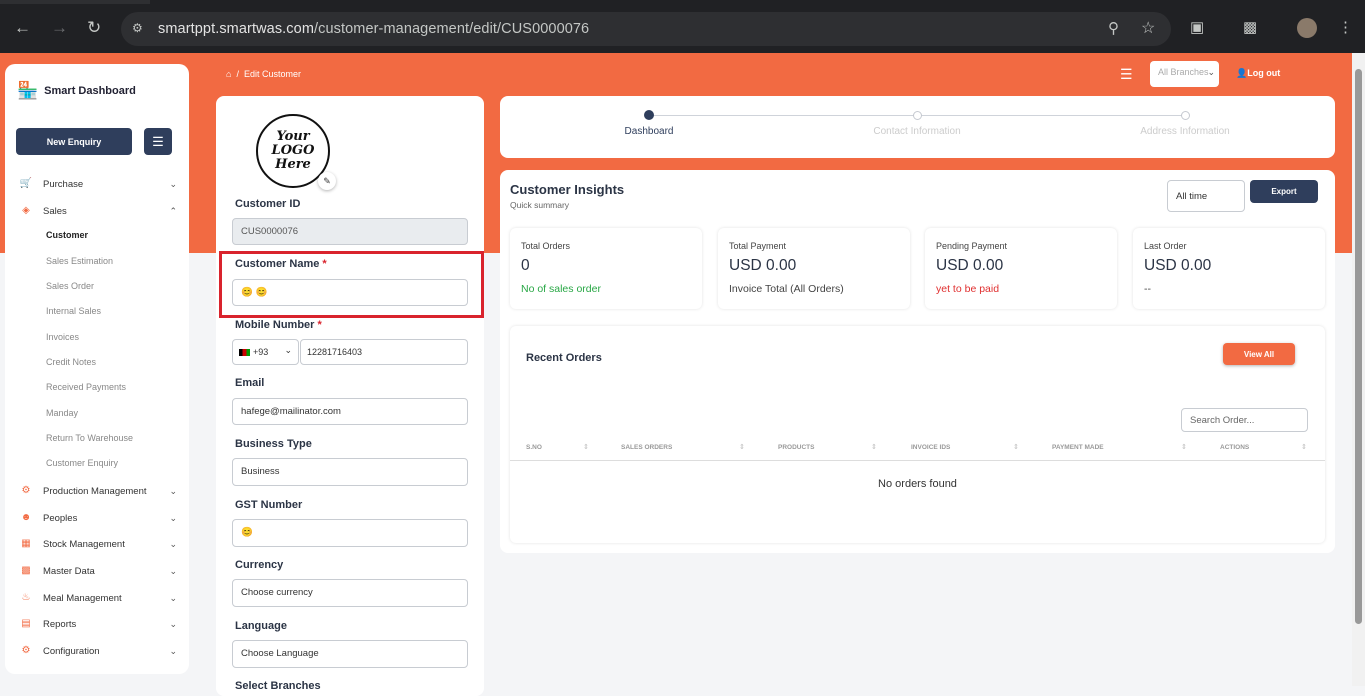 Image resolution: width=1365 pixels, height=696 pixels. What do you see at coordinates (1206, 196) in the screenshot?
I see `period-select: All time` at bounding box center [1206, 196].